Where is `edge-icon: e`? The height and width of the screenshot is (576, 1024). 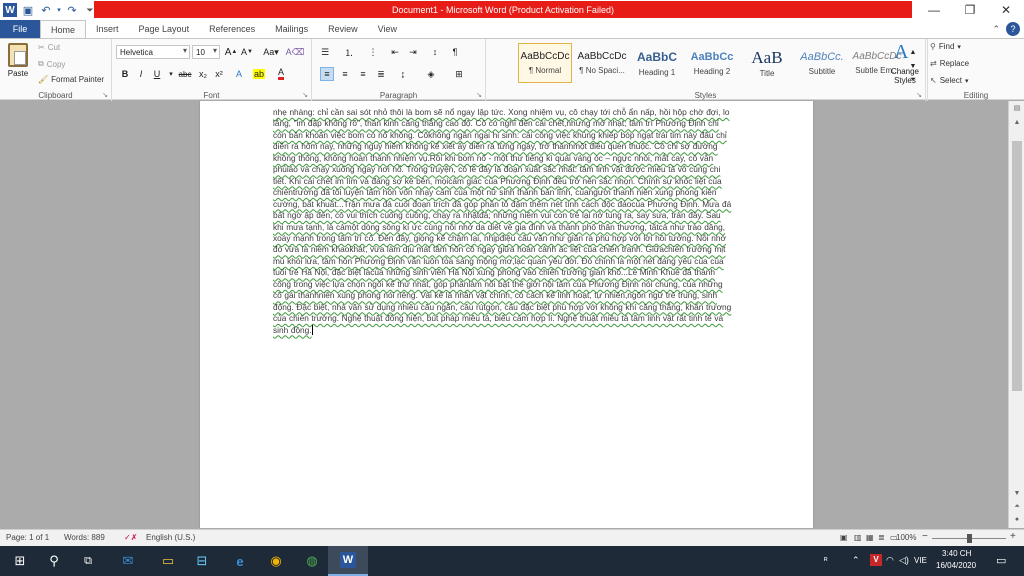 edge-icon: e is located at coordinates (240, 561).